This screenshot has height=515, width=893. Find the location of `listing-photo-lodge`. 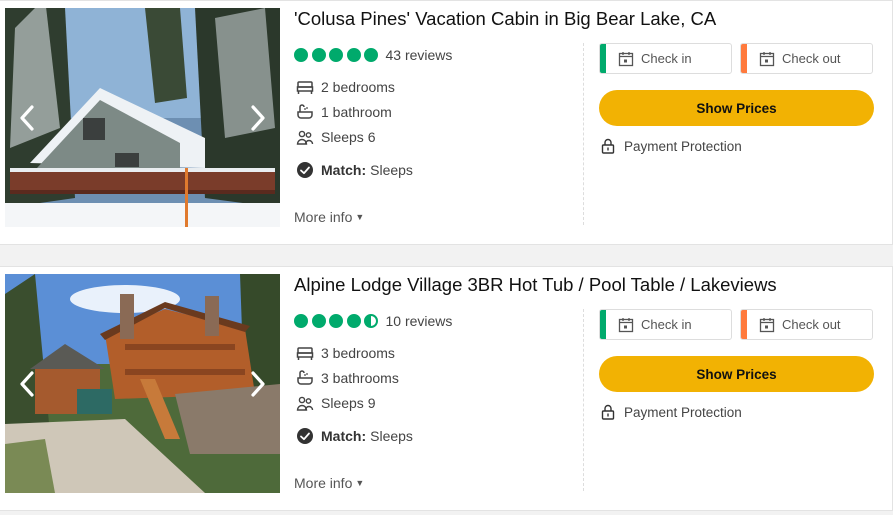

listing-photo-lodge is located at coordinates (142, 383).